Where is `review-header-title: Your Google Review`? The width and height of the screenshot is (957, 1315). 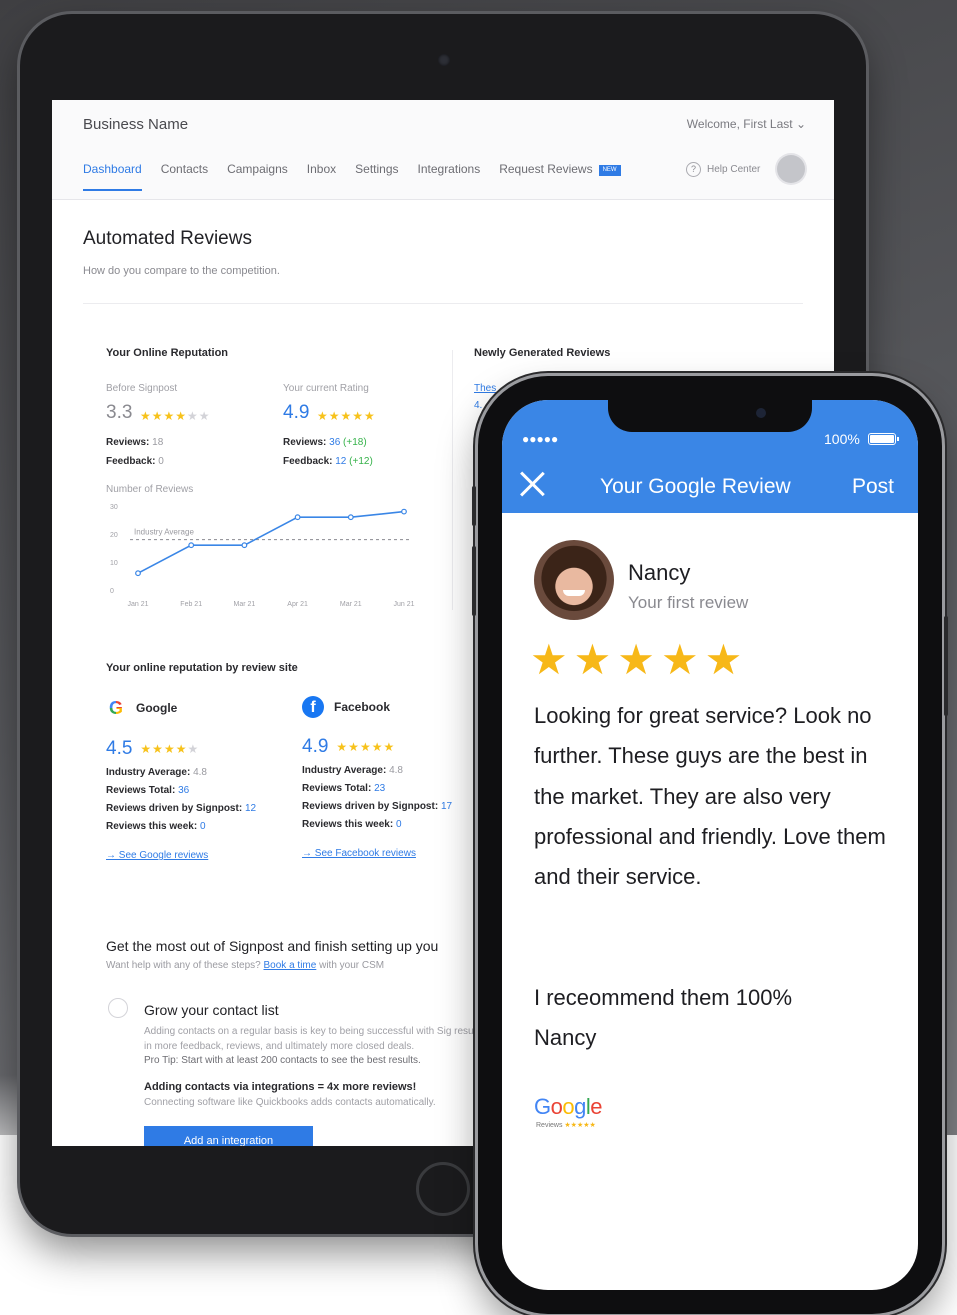
review-header-title: Your Google Review is located at coordinates (695, 486).